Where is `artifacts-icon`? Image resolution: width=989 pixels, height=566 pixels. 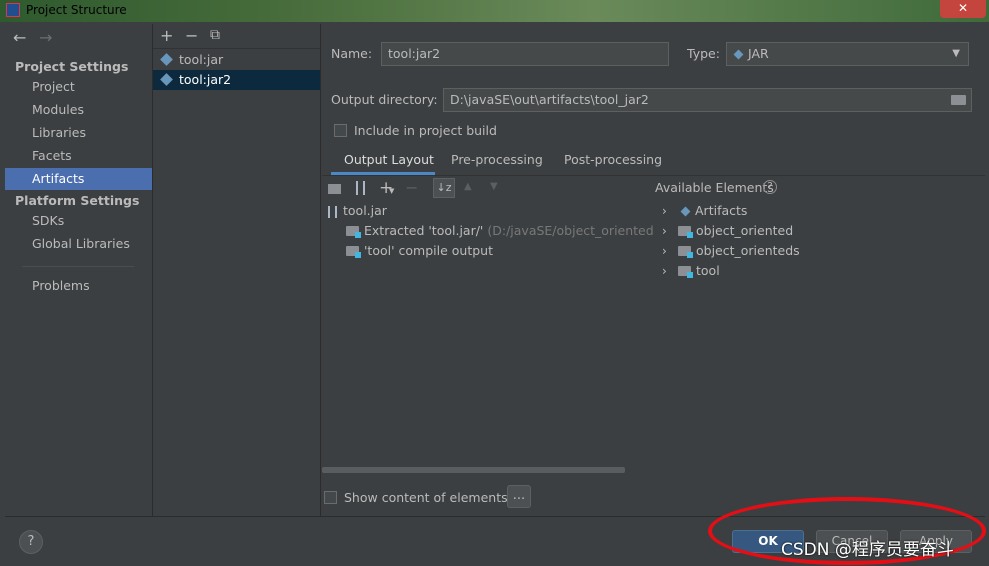
artifacts-icon is located at coordinates (685, 211).